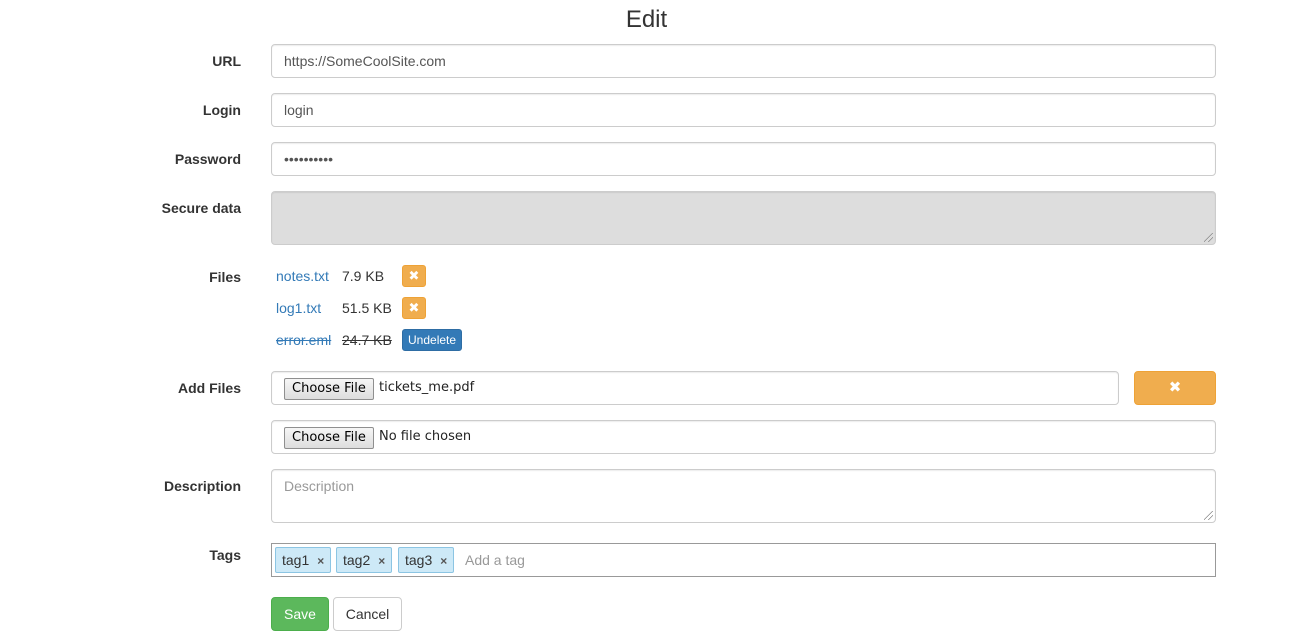  What do you see at coordinates (201, 208) in the screenshot?
I see `secure-data-label: Secure data` at bounding box center [201, 208].